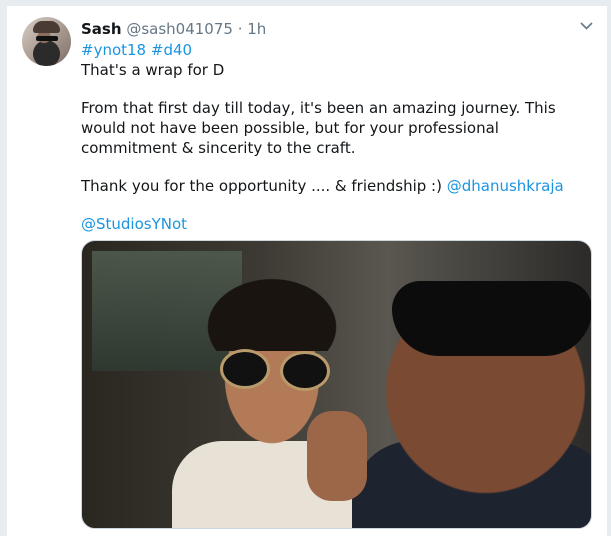 The width and height of the screenshot is (611, 536). What do you see at coordinates (179, 29) in the screenshot?
I see `author-handle: @sash041075` at bounding box center [179, 29].